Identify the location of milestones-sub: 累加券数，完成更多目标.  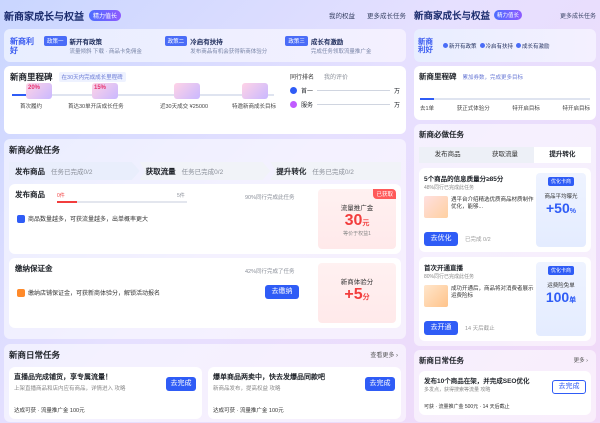
(492, 78).